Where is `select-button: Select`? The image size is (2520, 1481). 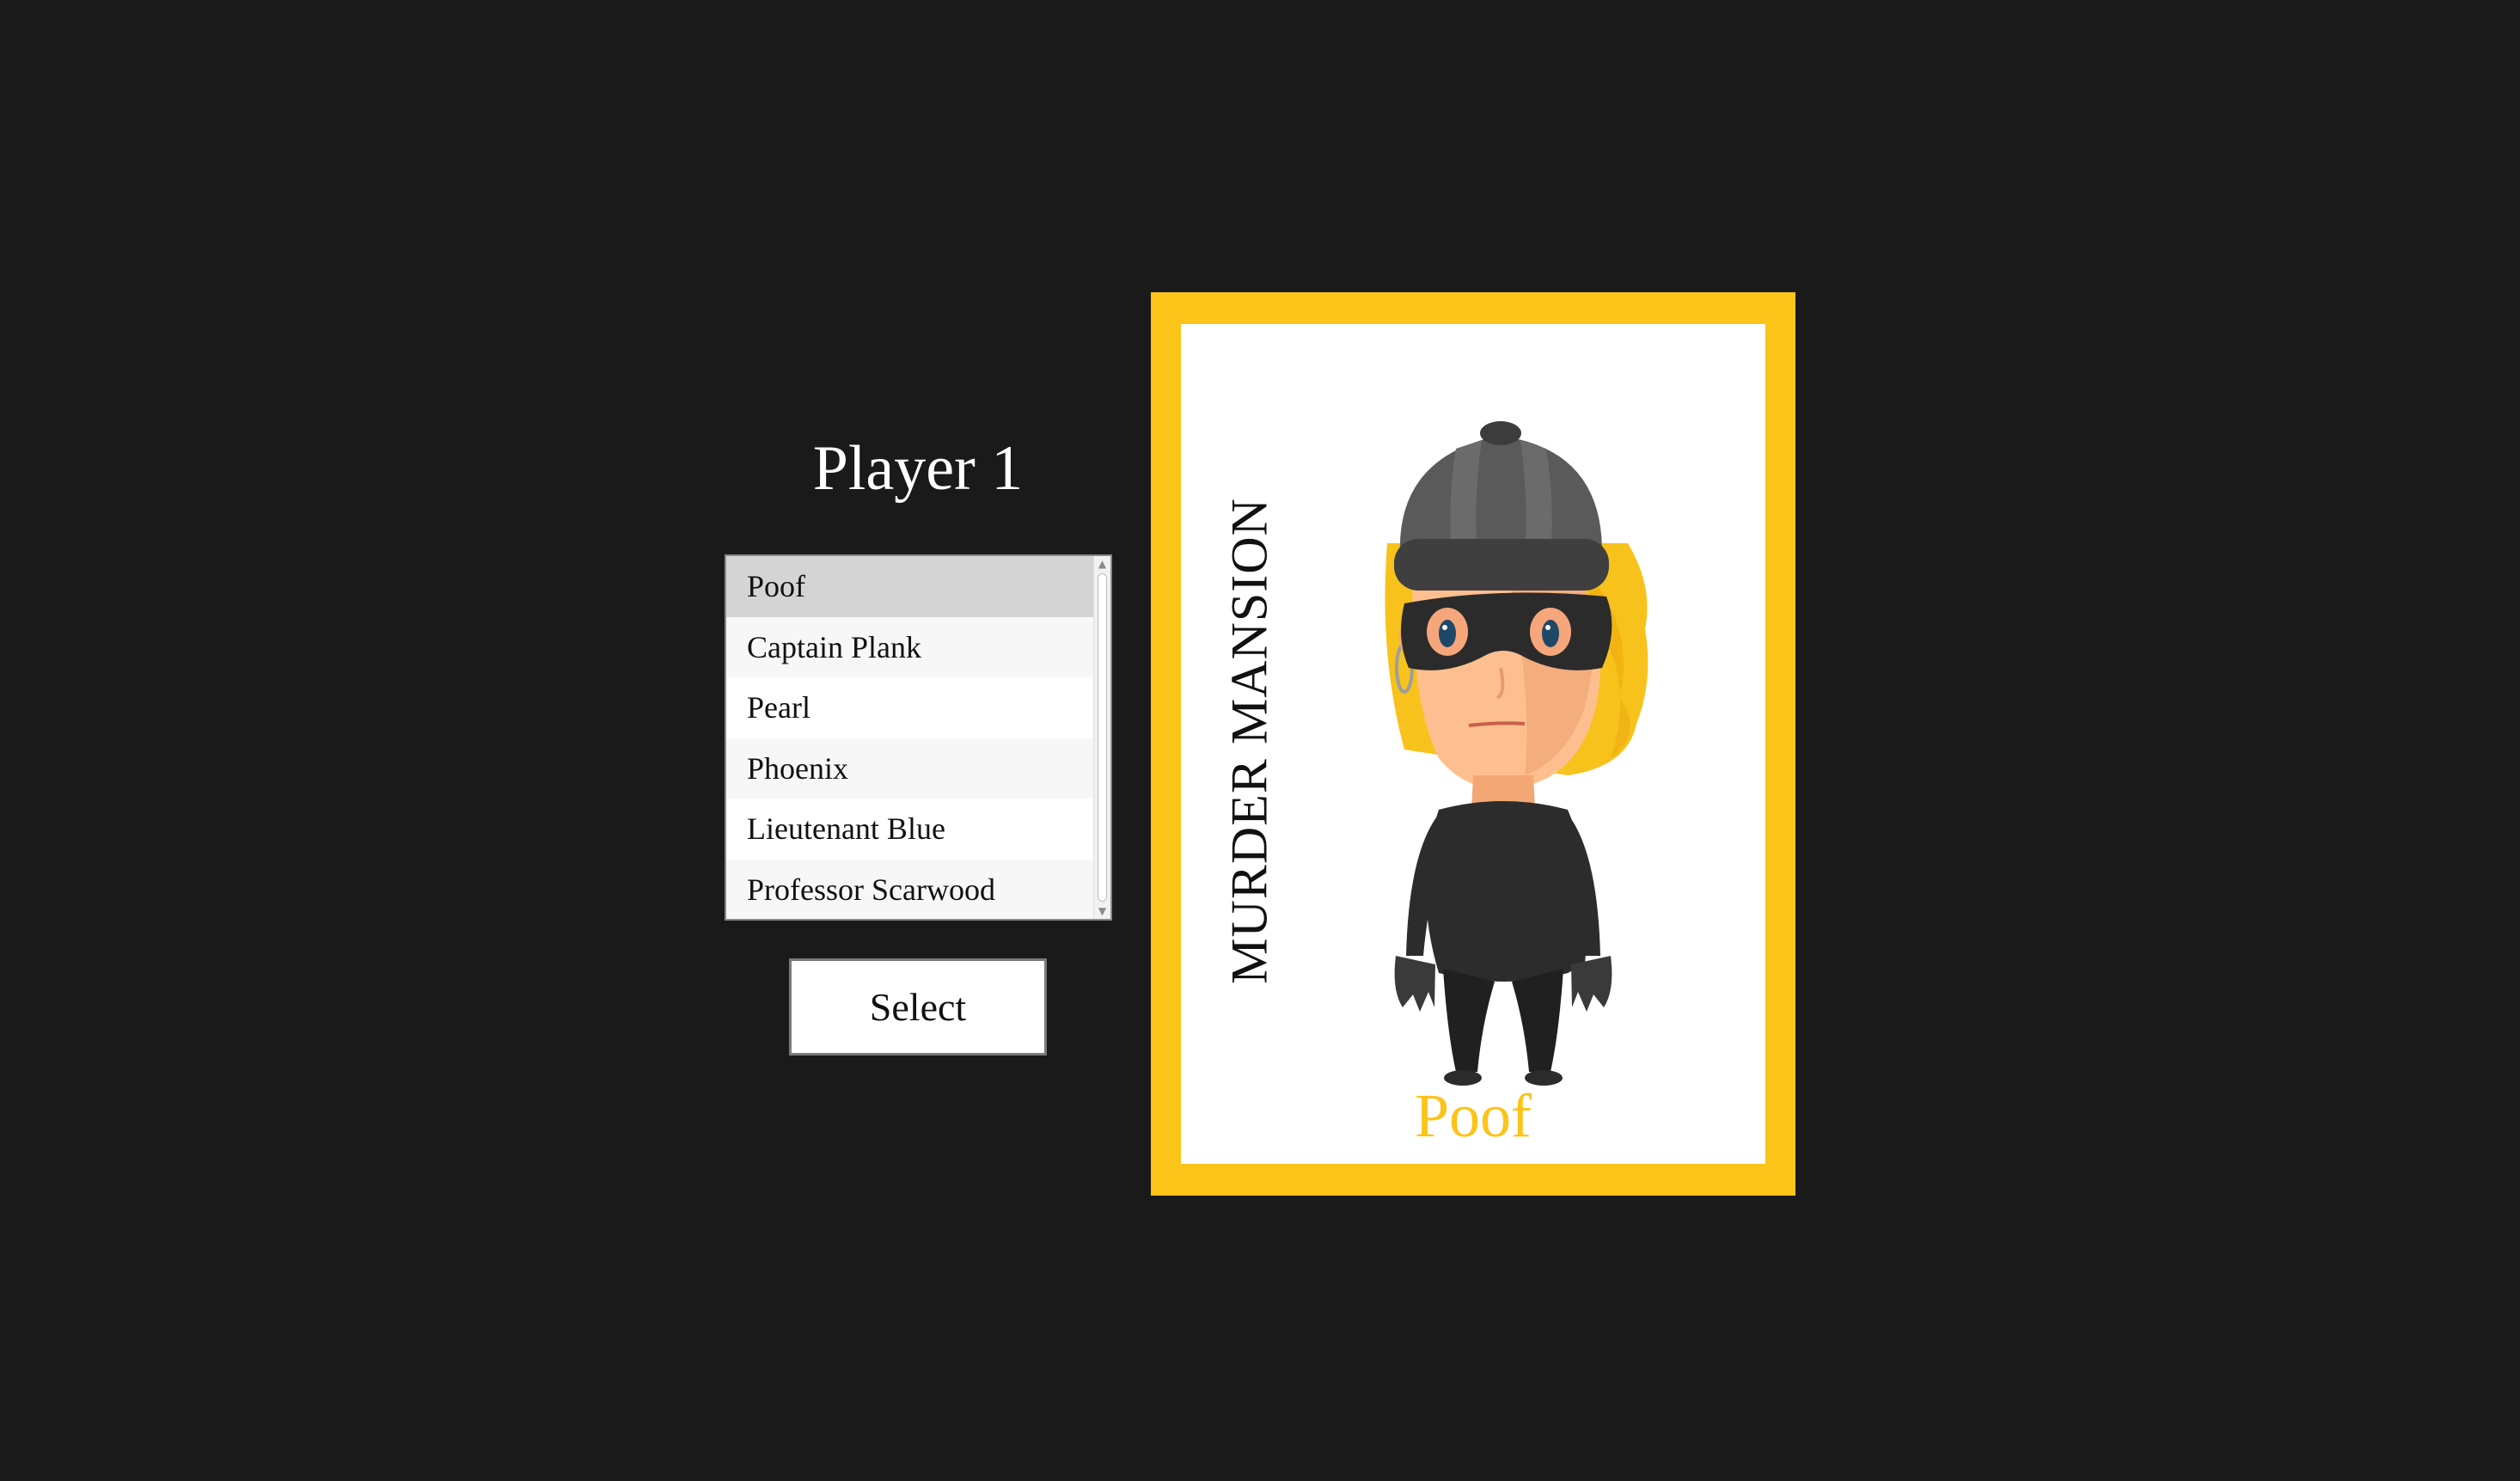
select-button: Select is located at coordinates (918, 1007).